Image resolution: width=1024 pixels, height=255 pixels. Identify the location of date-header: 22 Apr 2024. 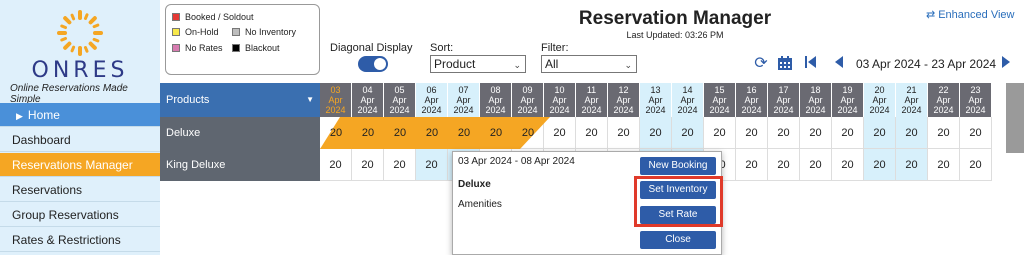
(944, 100).